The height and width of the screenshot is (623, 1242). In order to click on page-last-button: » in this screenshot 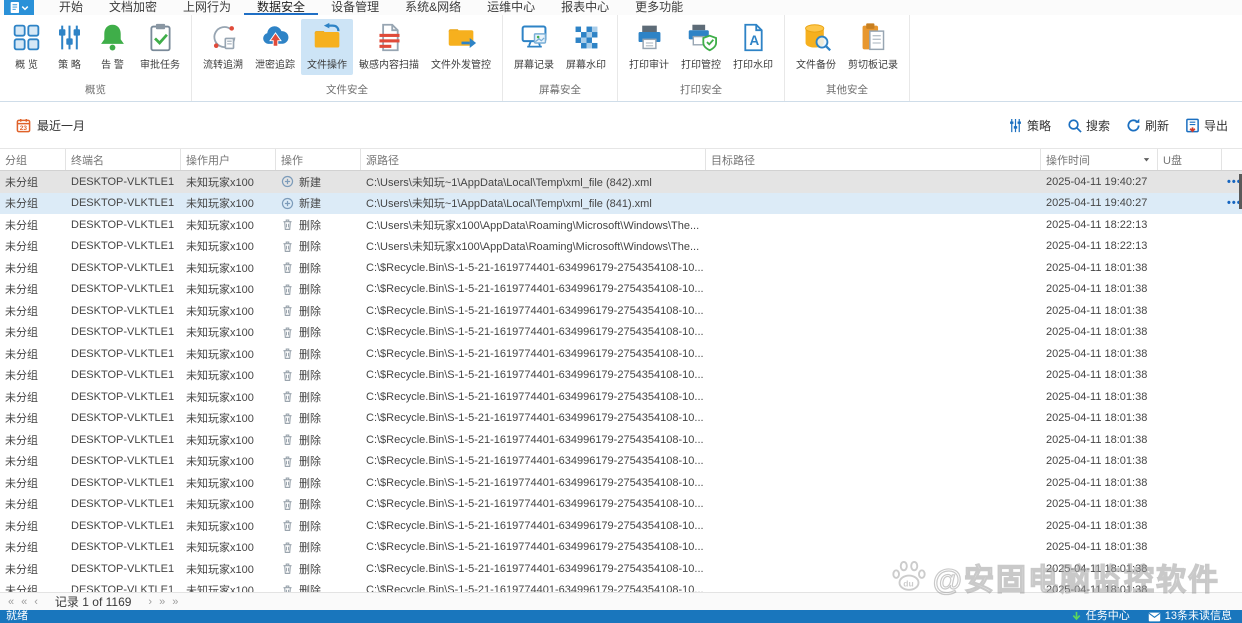, I will do `click(175, 602)`.